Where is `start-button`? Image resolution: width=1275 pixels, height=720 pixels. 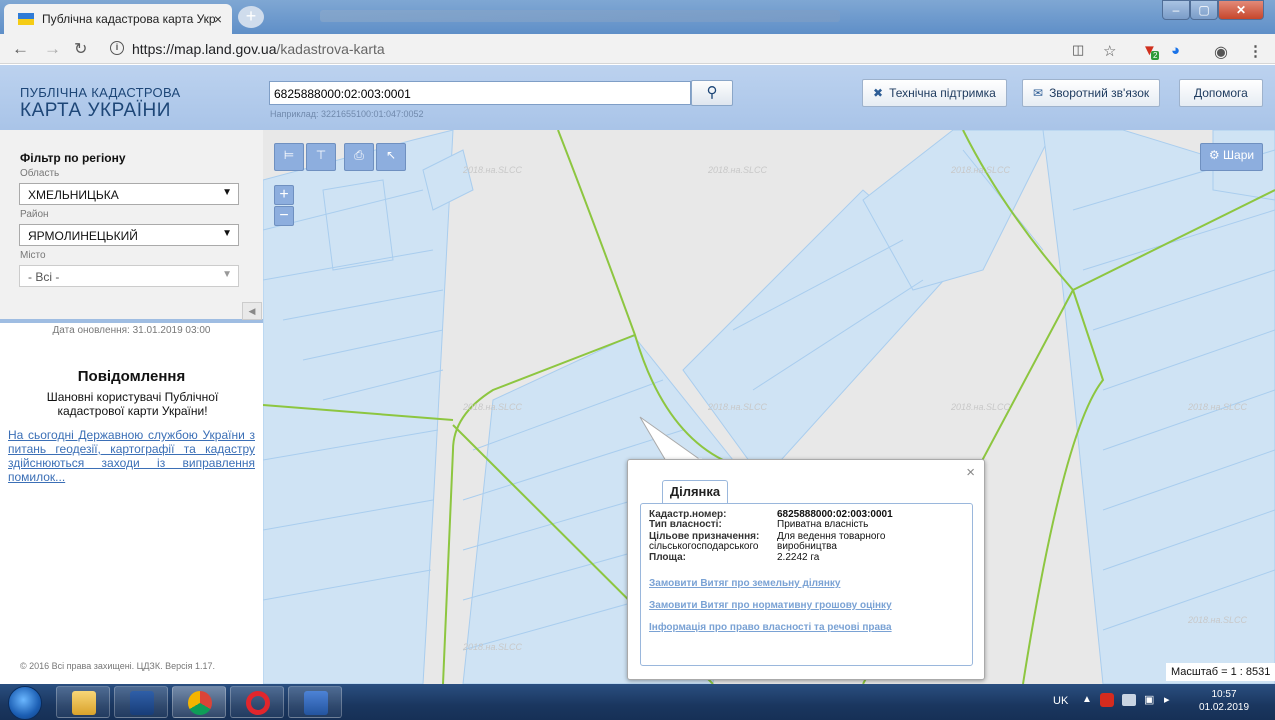 start-button is located at coordinates (25, 703).